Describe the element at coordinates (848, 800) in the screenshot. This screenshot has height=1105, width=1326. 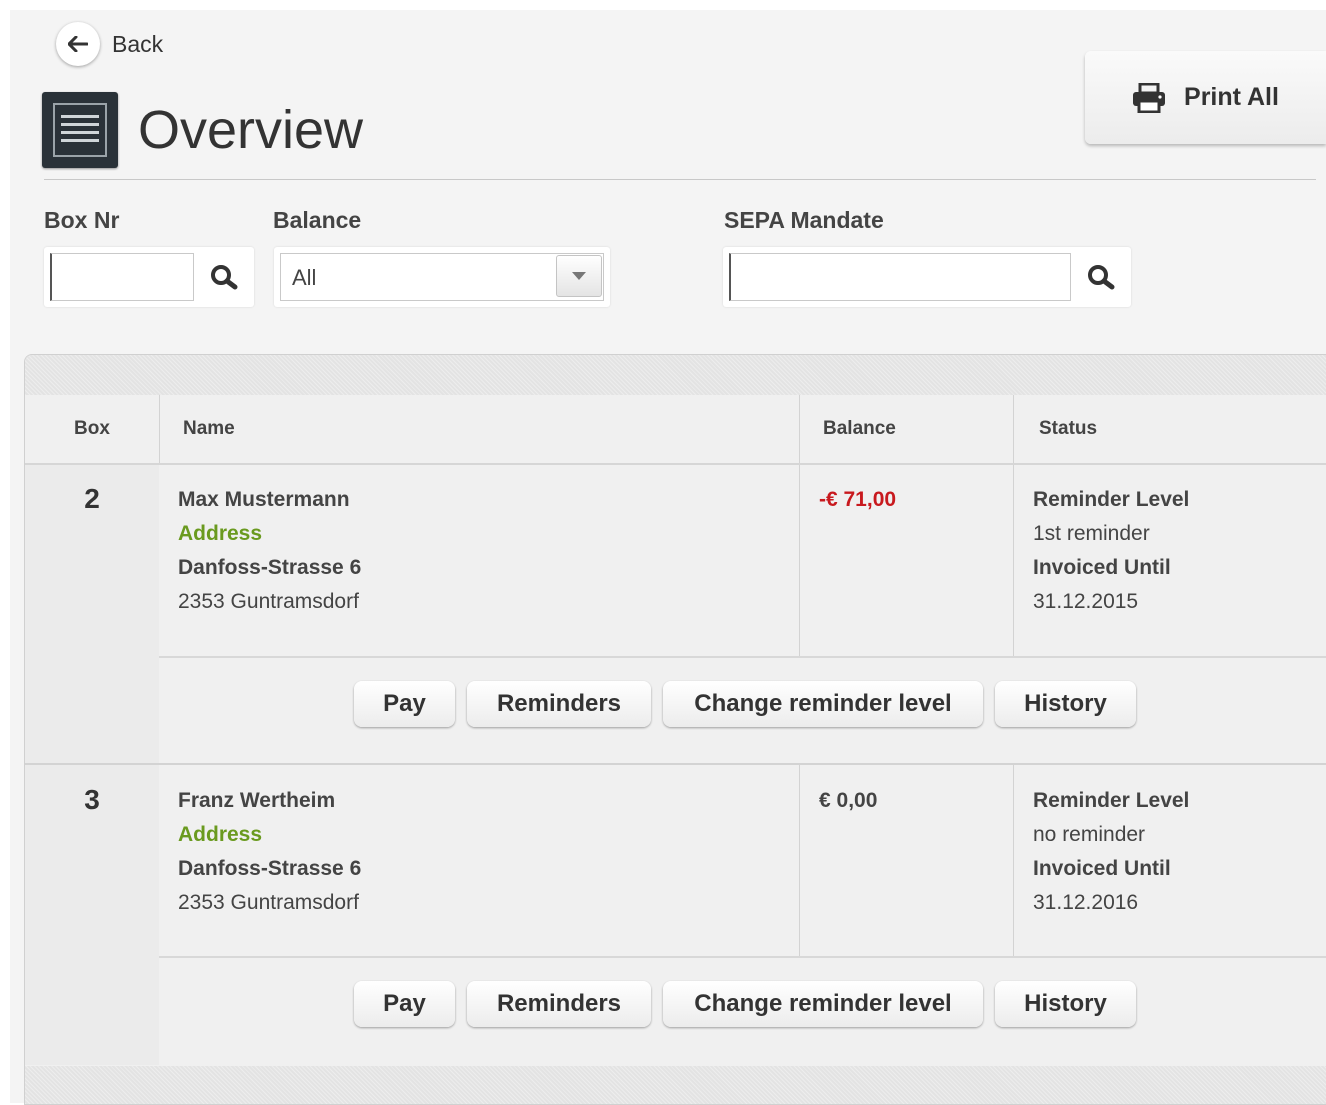
I see `balance-value: € 0,00` at that location.